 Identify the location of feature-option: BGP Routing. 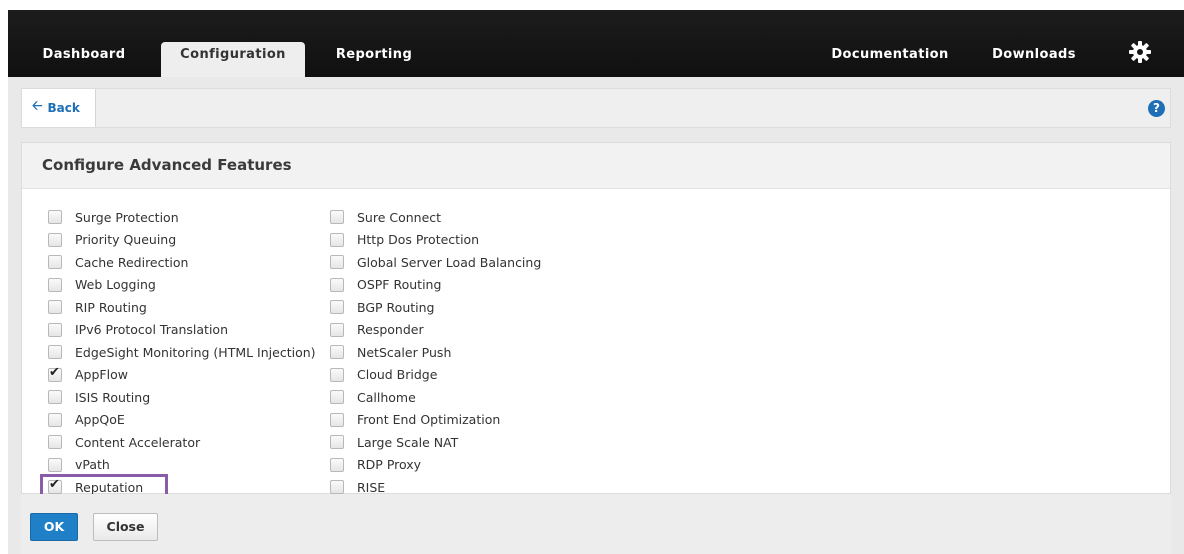
(435, 307).